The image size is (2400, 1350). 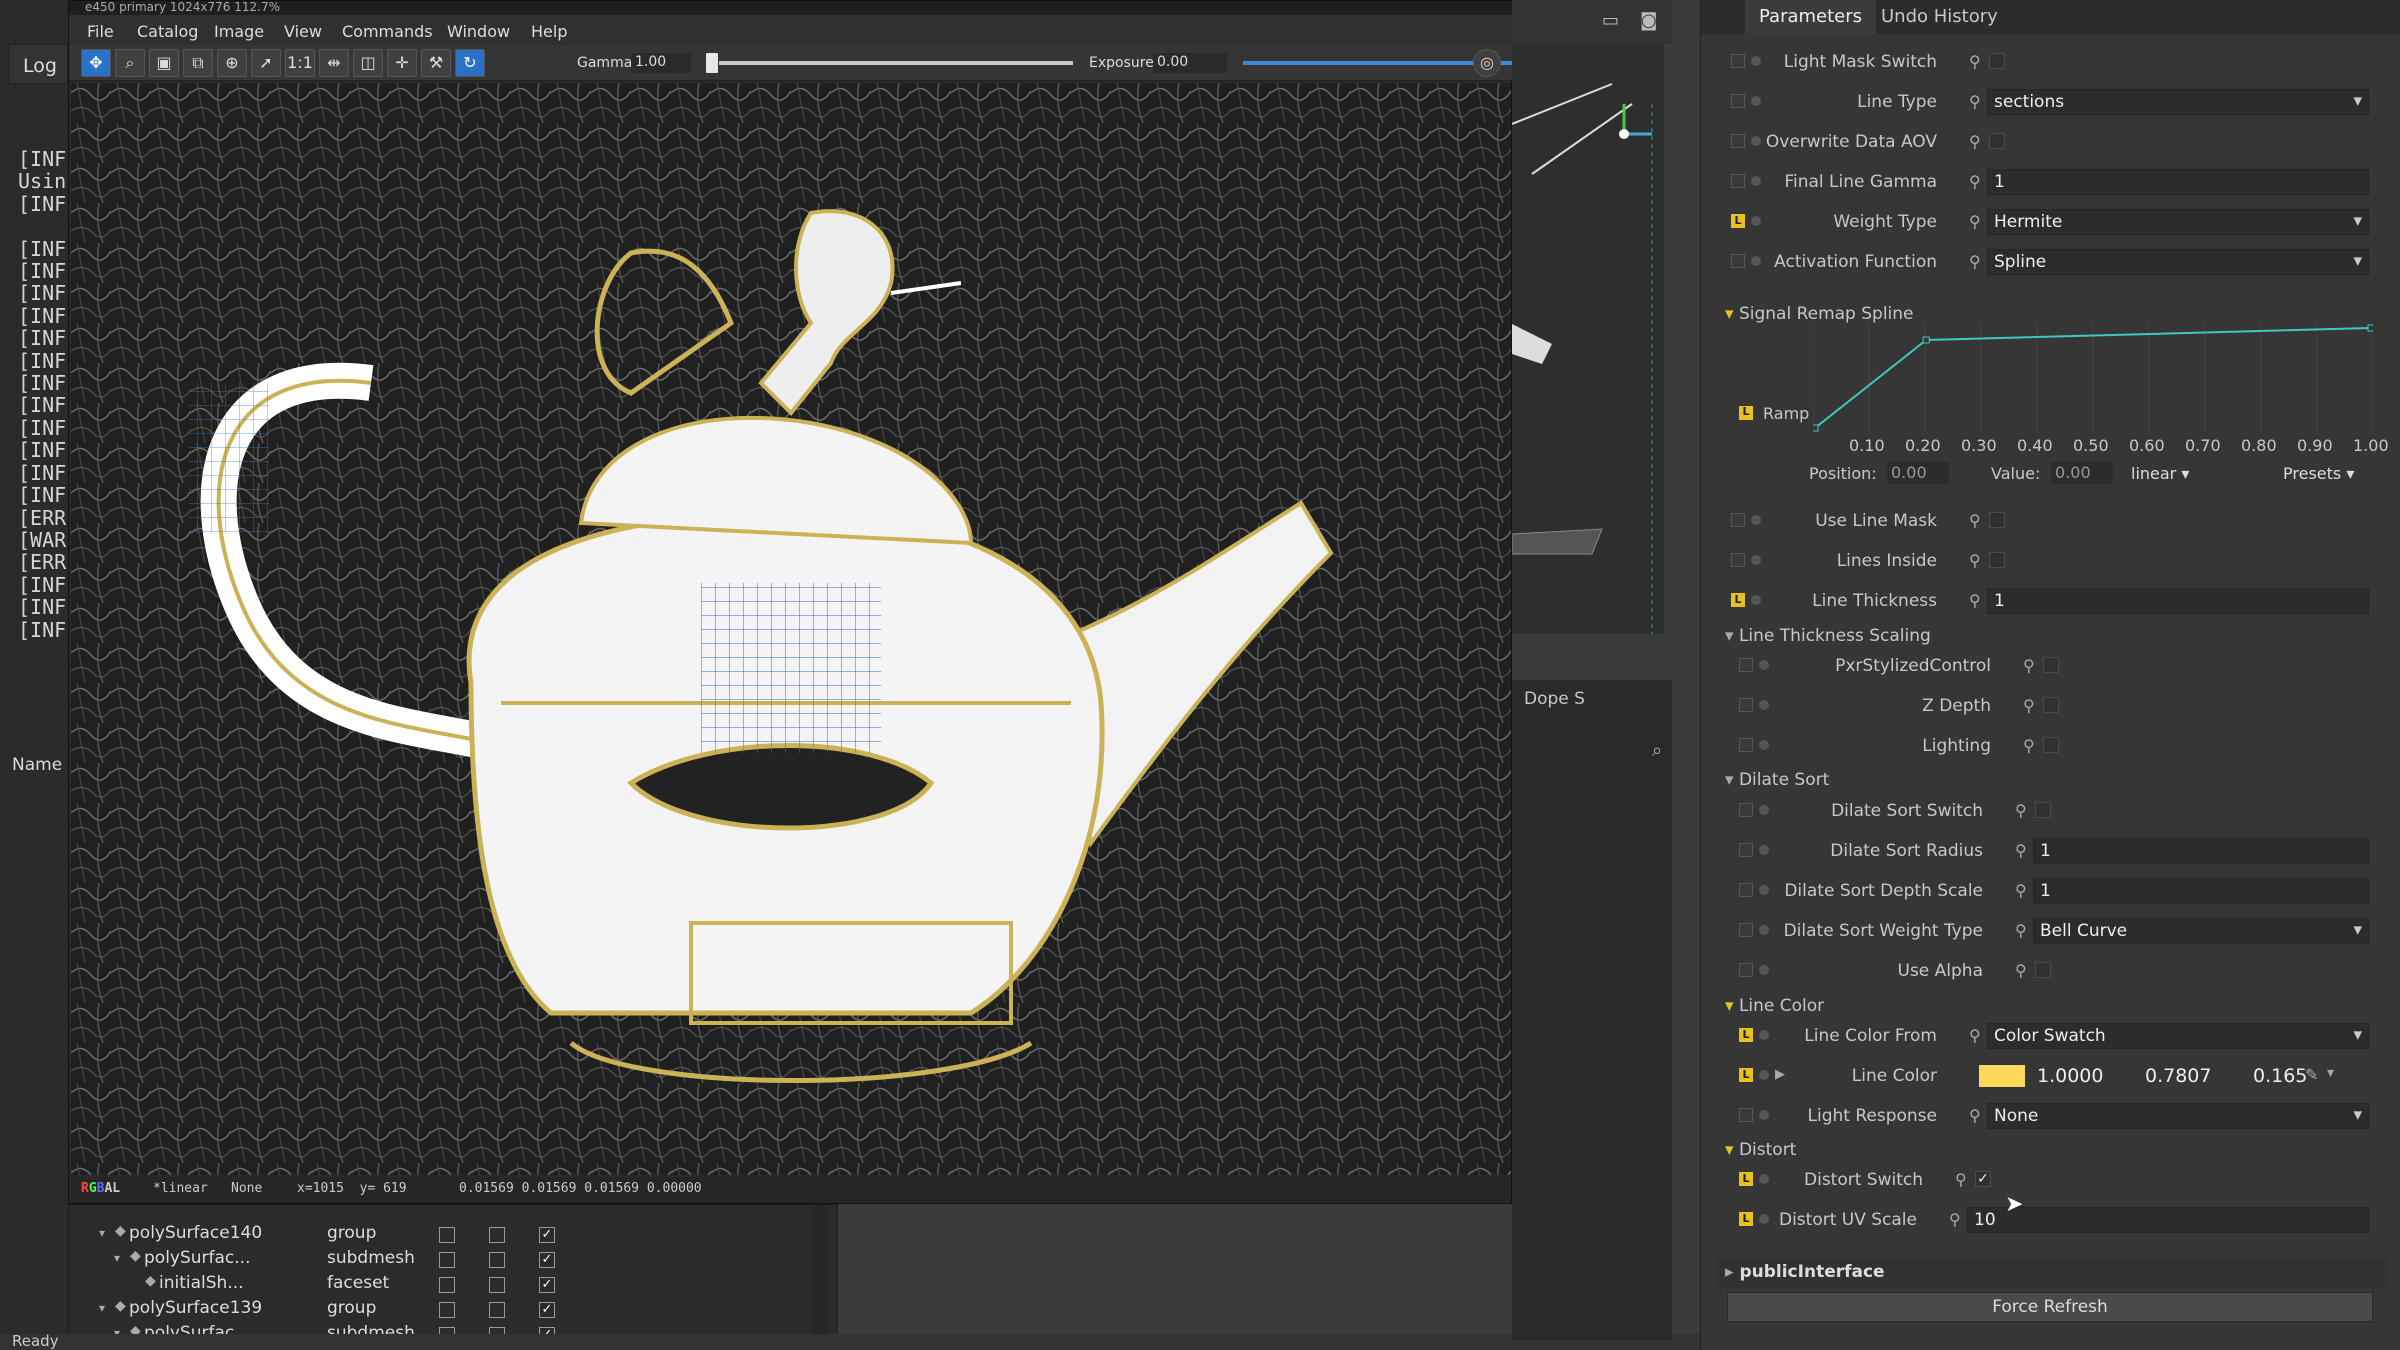 I want to click on dilate-sort-section: ▾ Dilate Sort, so click(x=1777, y=780).